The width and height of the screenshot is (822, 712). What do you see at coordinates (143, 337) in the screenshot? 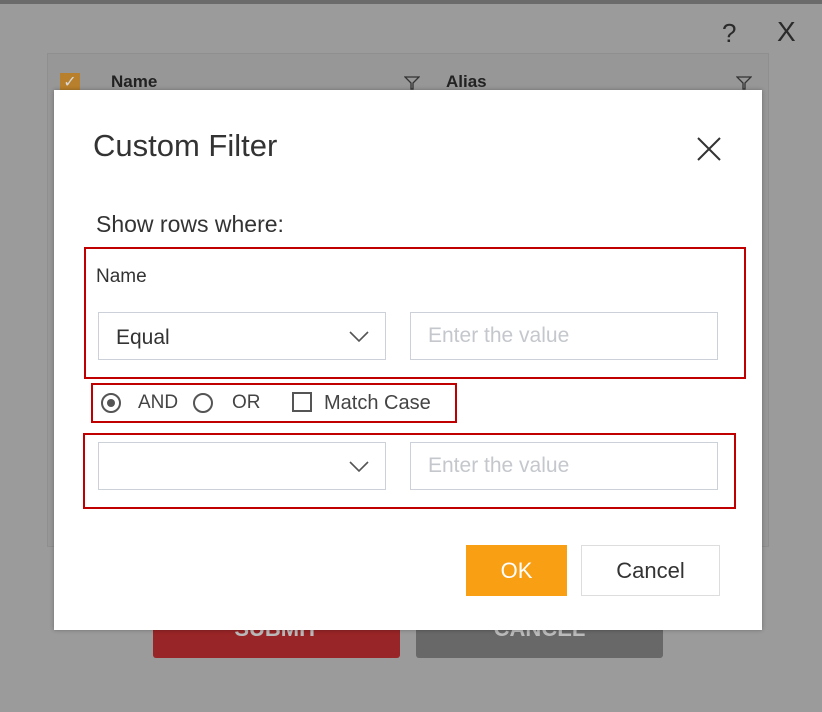
I see `first-operator-value: Equal` at bounding box center [143, 337].